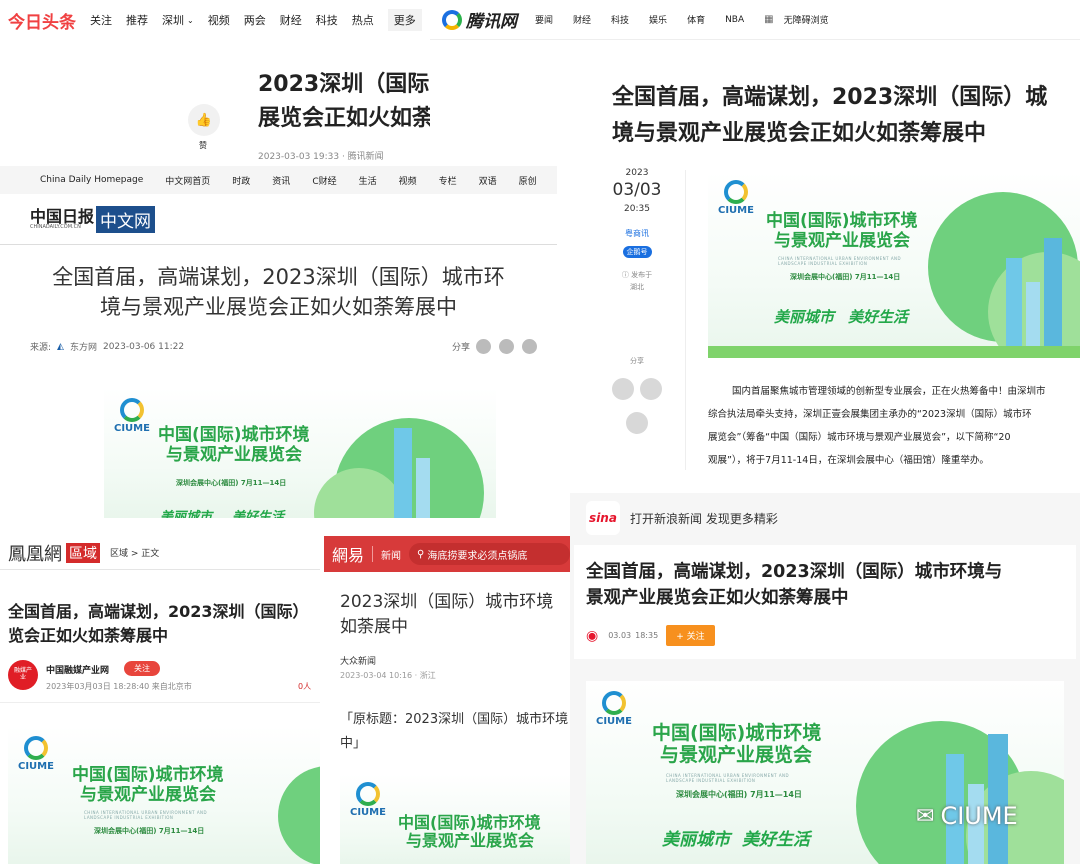  Describe the element at coordinates (734, 20) in the screenshot. I see `tencent-nav-nba: NBA` at that location.